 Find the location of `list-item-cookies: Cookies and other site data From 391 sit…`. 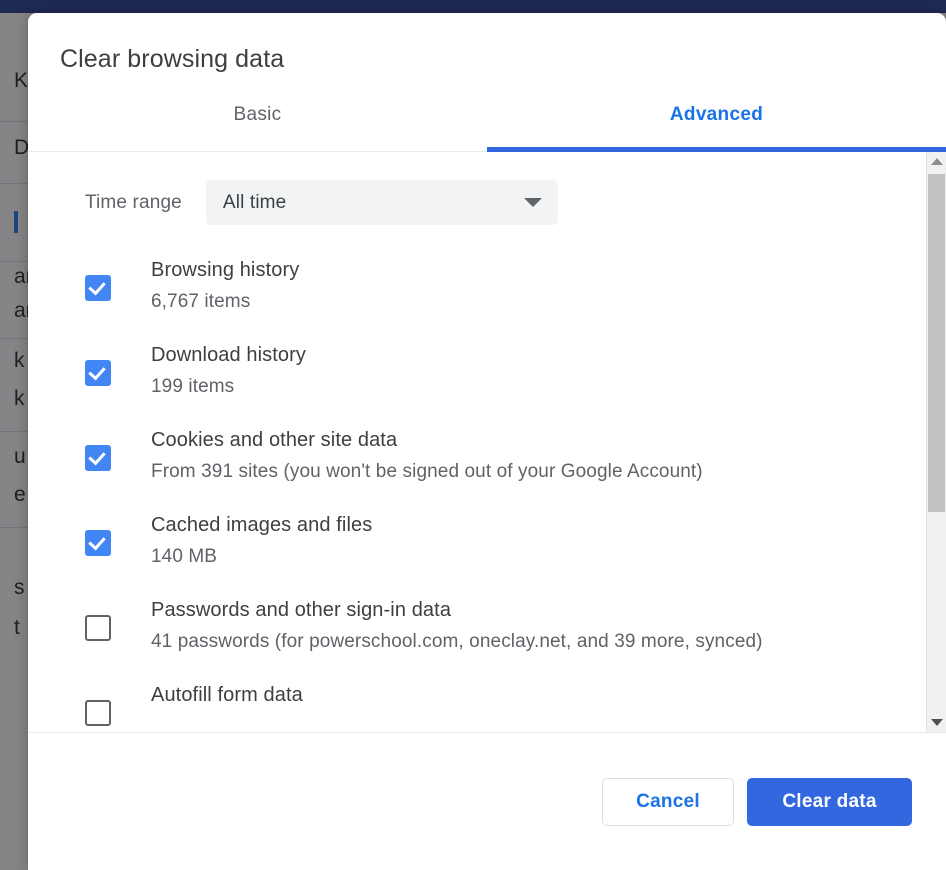

list-item-cookies: Cookies and other site data From 391 sit… is located at coordinates (477, 456).